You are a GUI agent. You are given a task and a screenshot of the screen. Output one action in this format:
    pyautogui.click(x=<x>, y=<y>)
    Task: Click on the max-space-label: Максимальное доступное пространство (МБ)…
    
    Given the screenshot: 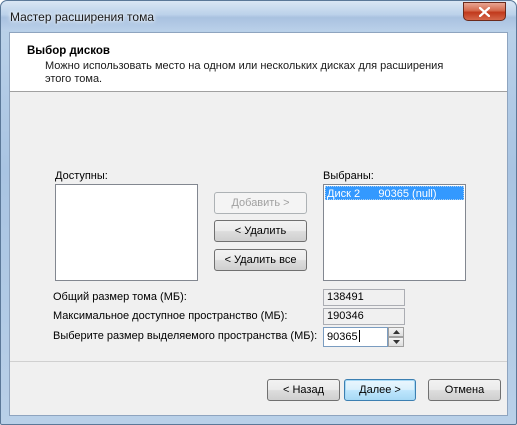 What is the action you would take?
    pyautogui.click(x=170, y=316)
    